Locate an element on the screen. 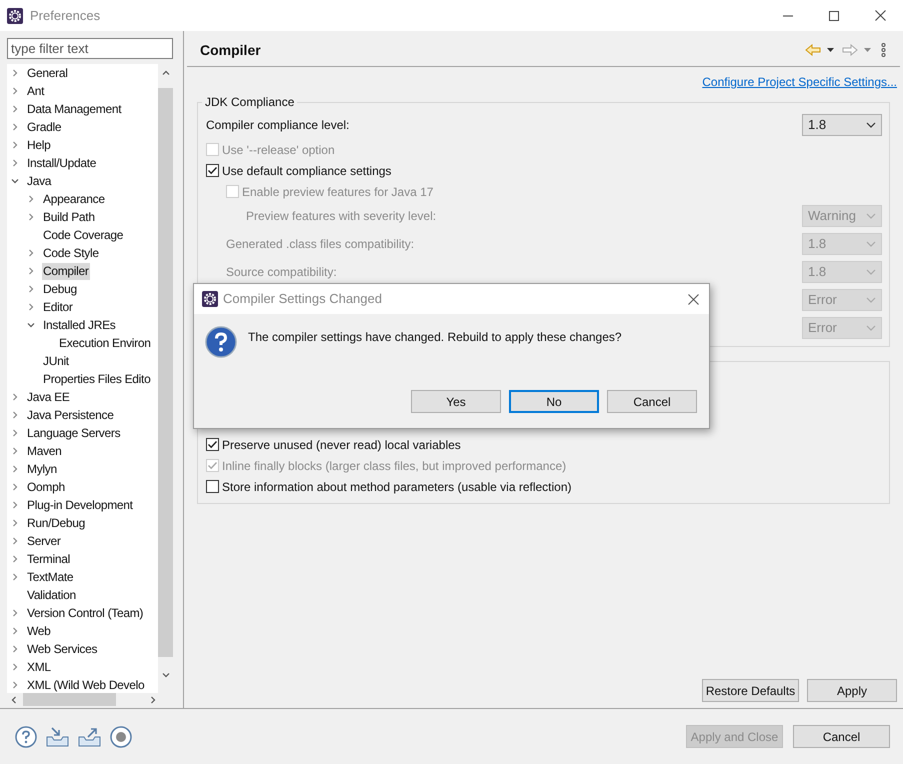 This screenshot has height=764, width=903. tree-item: XML (Wild Web Develo is located at coordinates (86, 684).